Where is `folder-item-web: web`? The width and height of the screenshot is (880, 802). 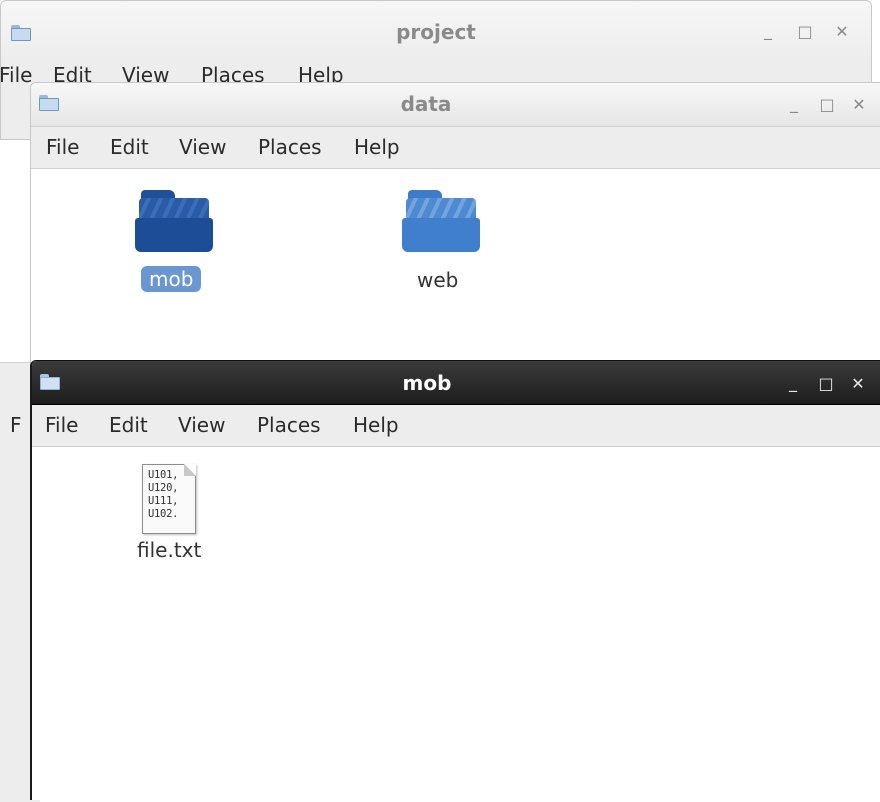
folder-item-web: web is located at coordinates (448, 245).